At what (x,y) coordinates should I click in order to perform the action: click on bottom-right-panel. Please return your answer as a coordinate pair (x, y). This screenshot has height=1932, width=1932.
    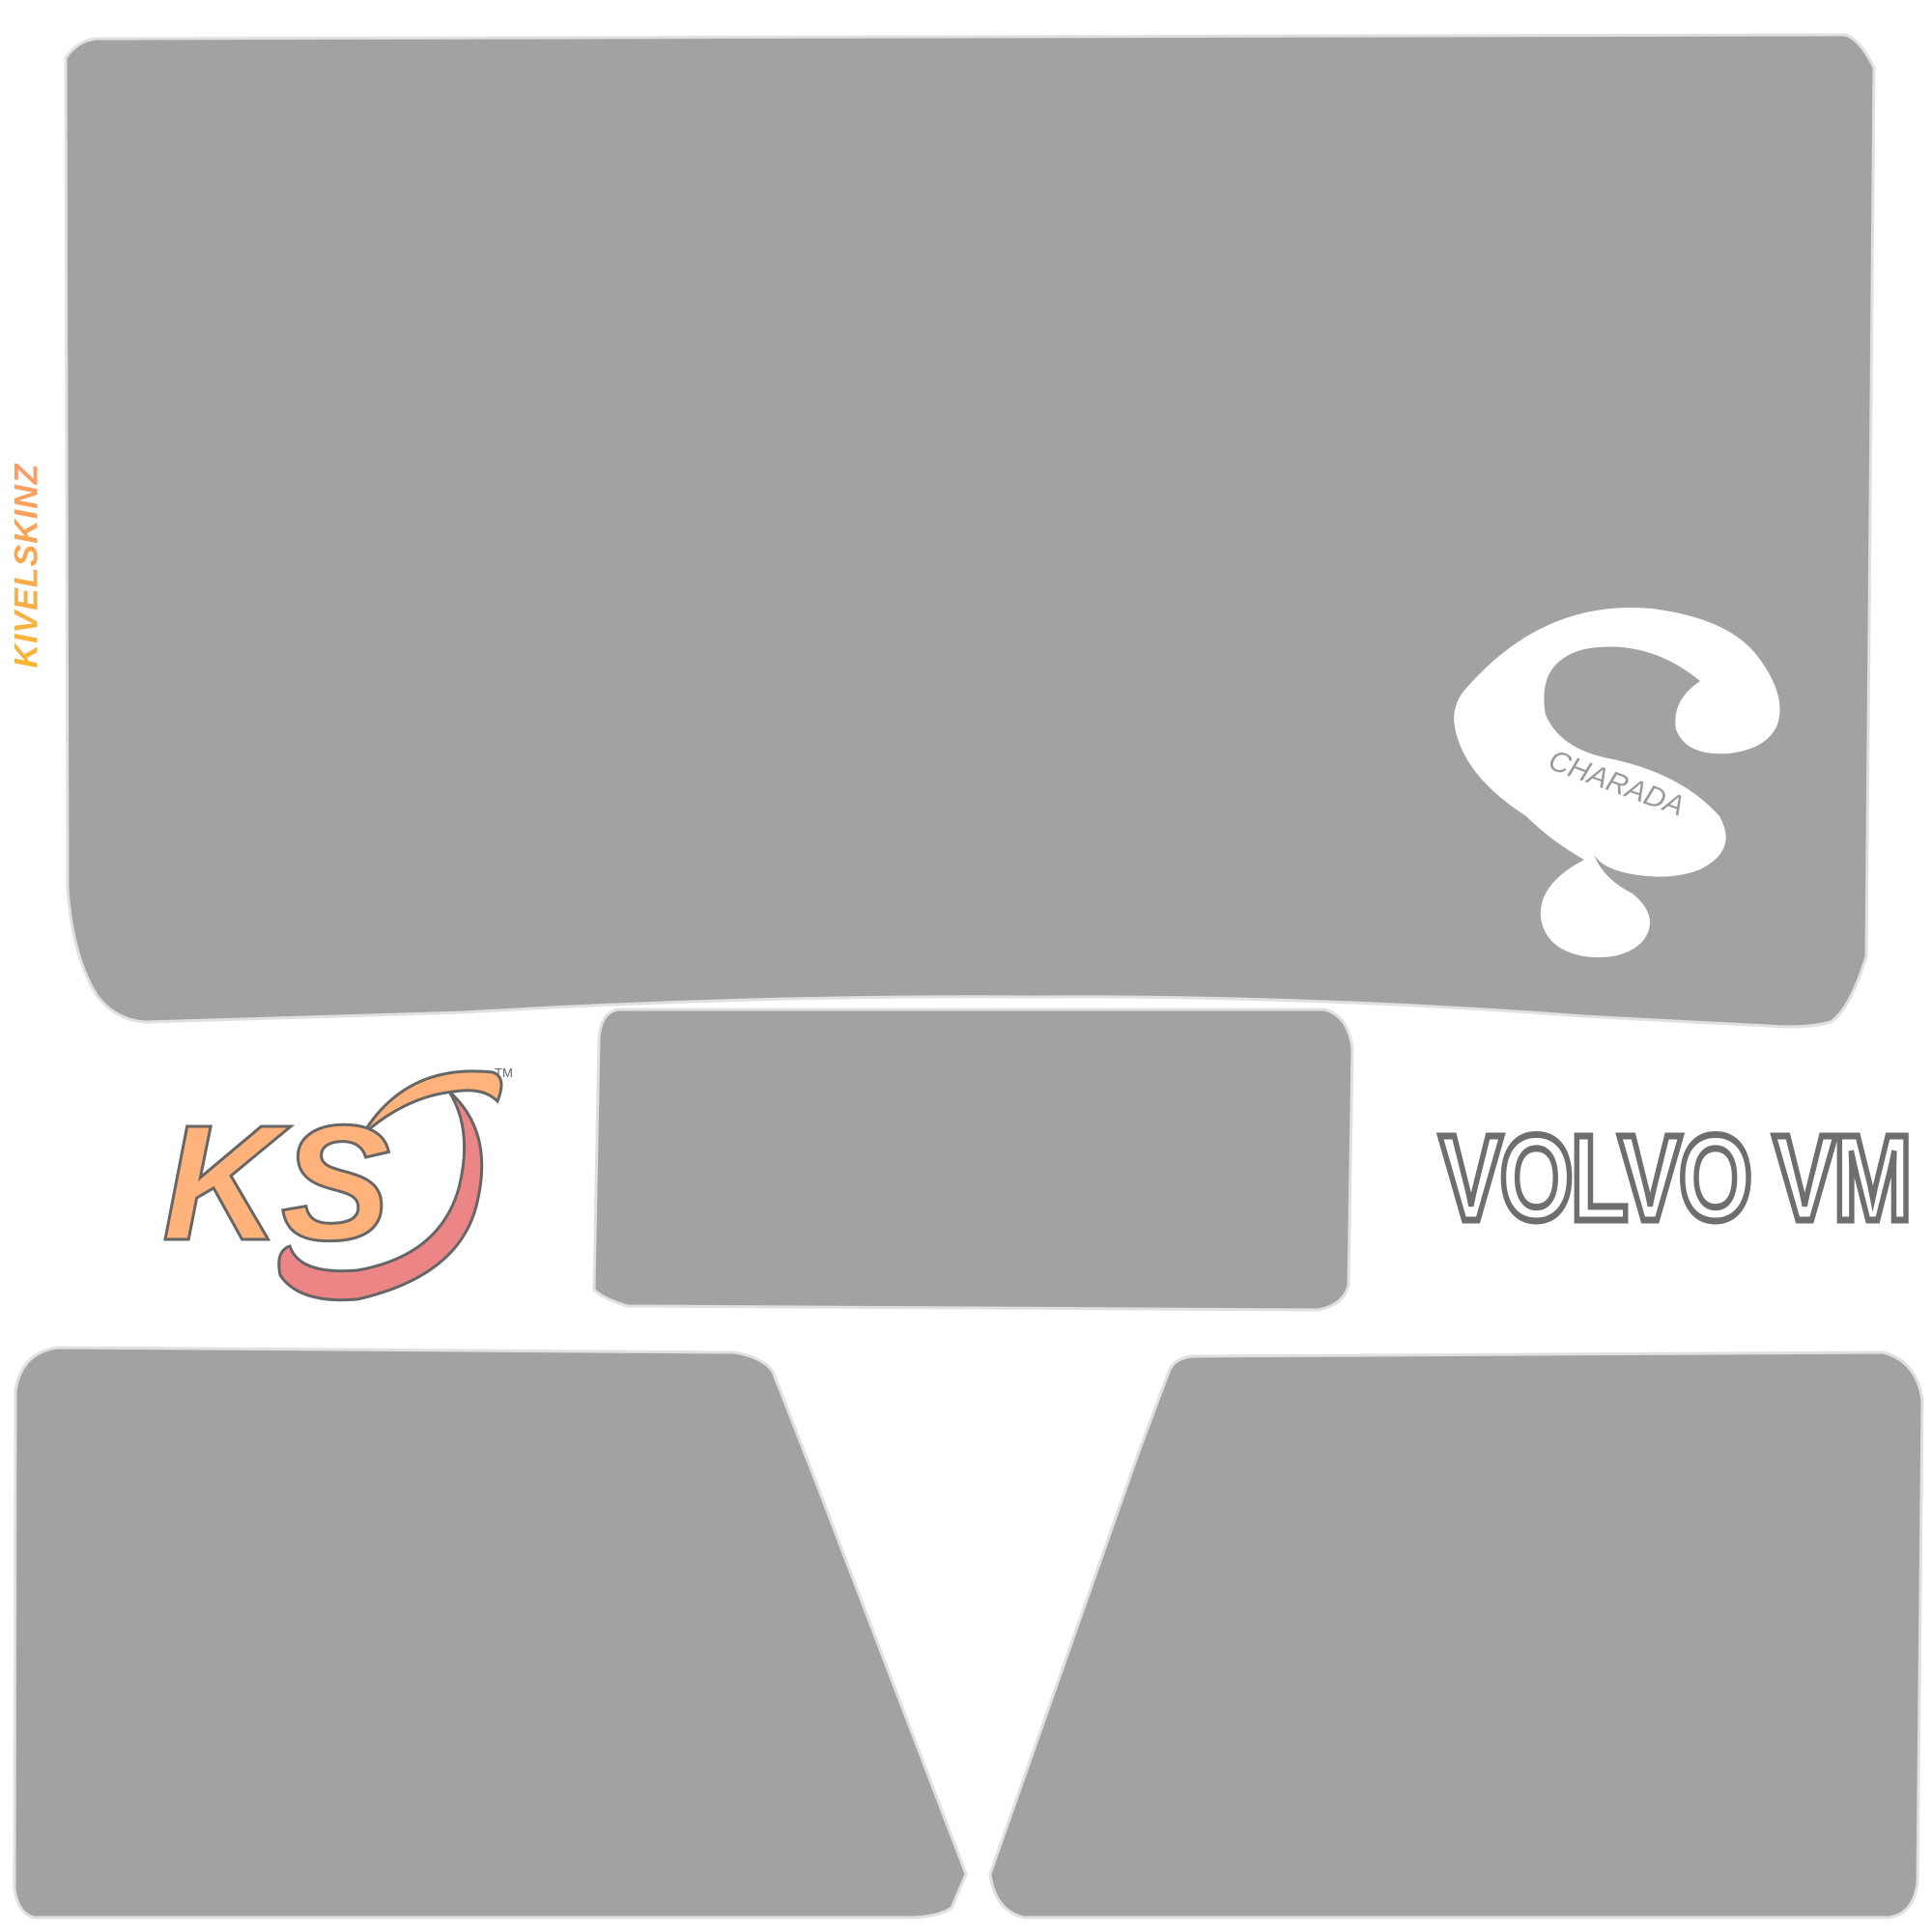
    Looking at the image, I should click on (1456, 1634).